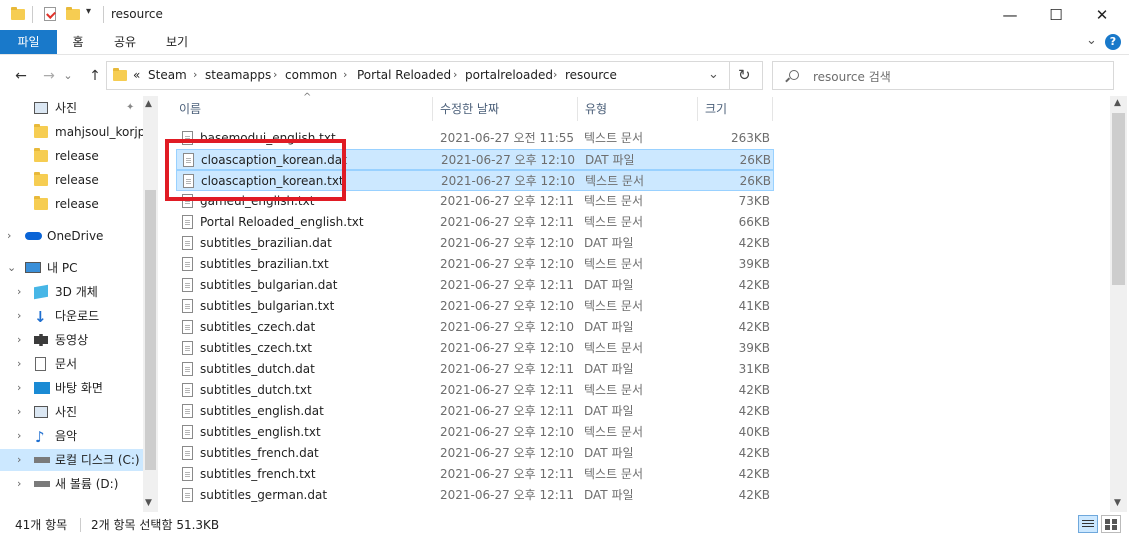  I want to click on minimize-button: —, so click(1010, 15).